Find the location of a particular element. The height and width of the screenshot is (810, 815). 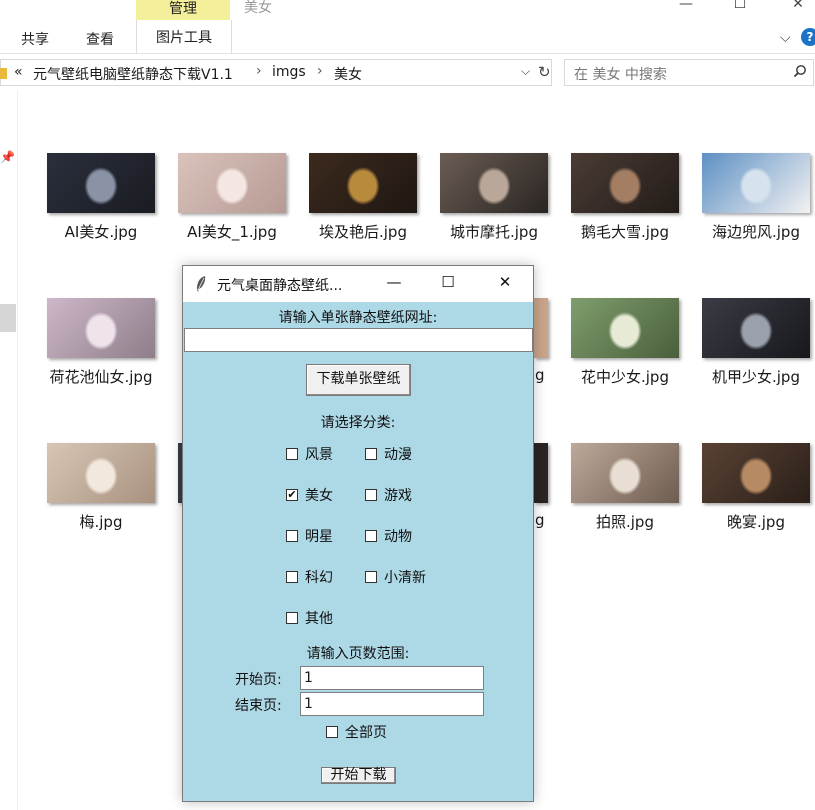

category-label-scifi: 科幻 is located at coordinates (319, 578).